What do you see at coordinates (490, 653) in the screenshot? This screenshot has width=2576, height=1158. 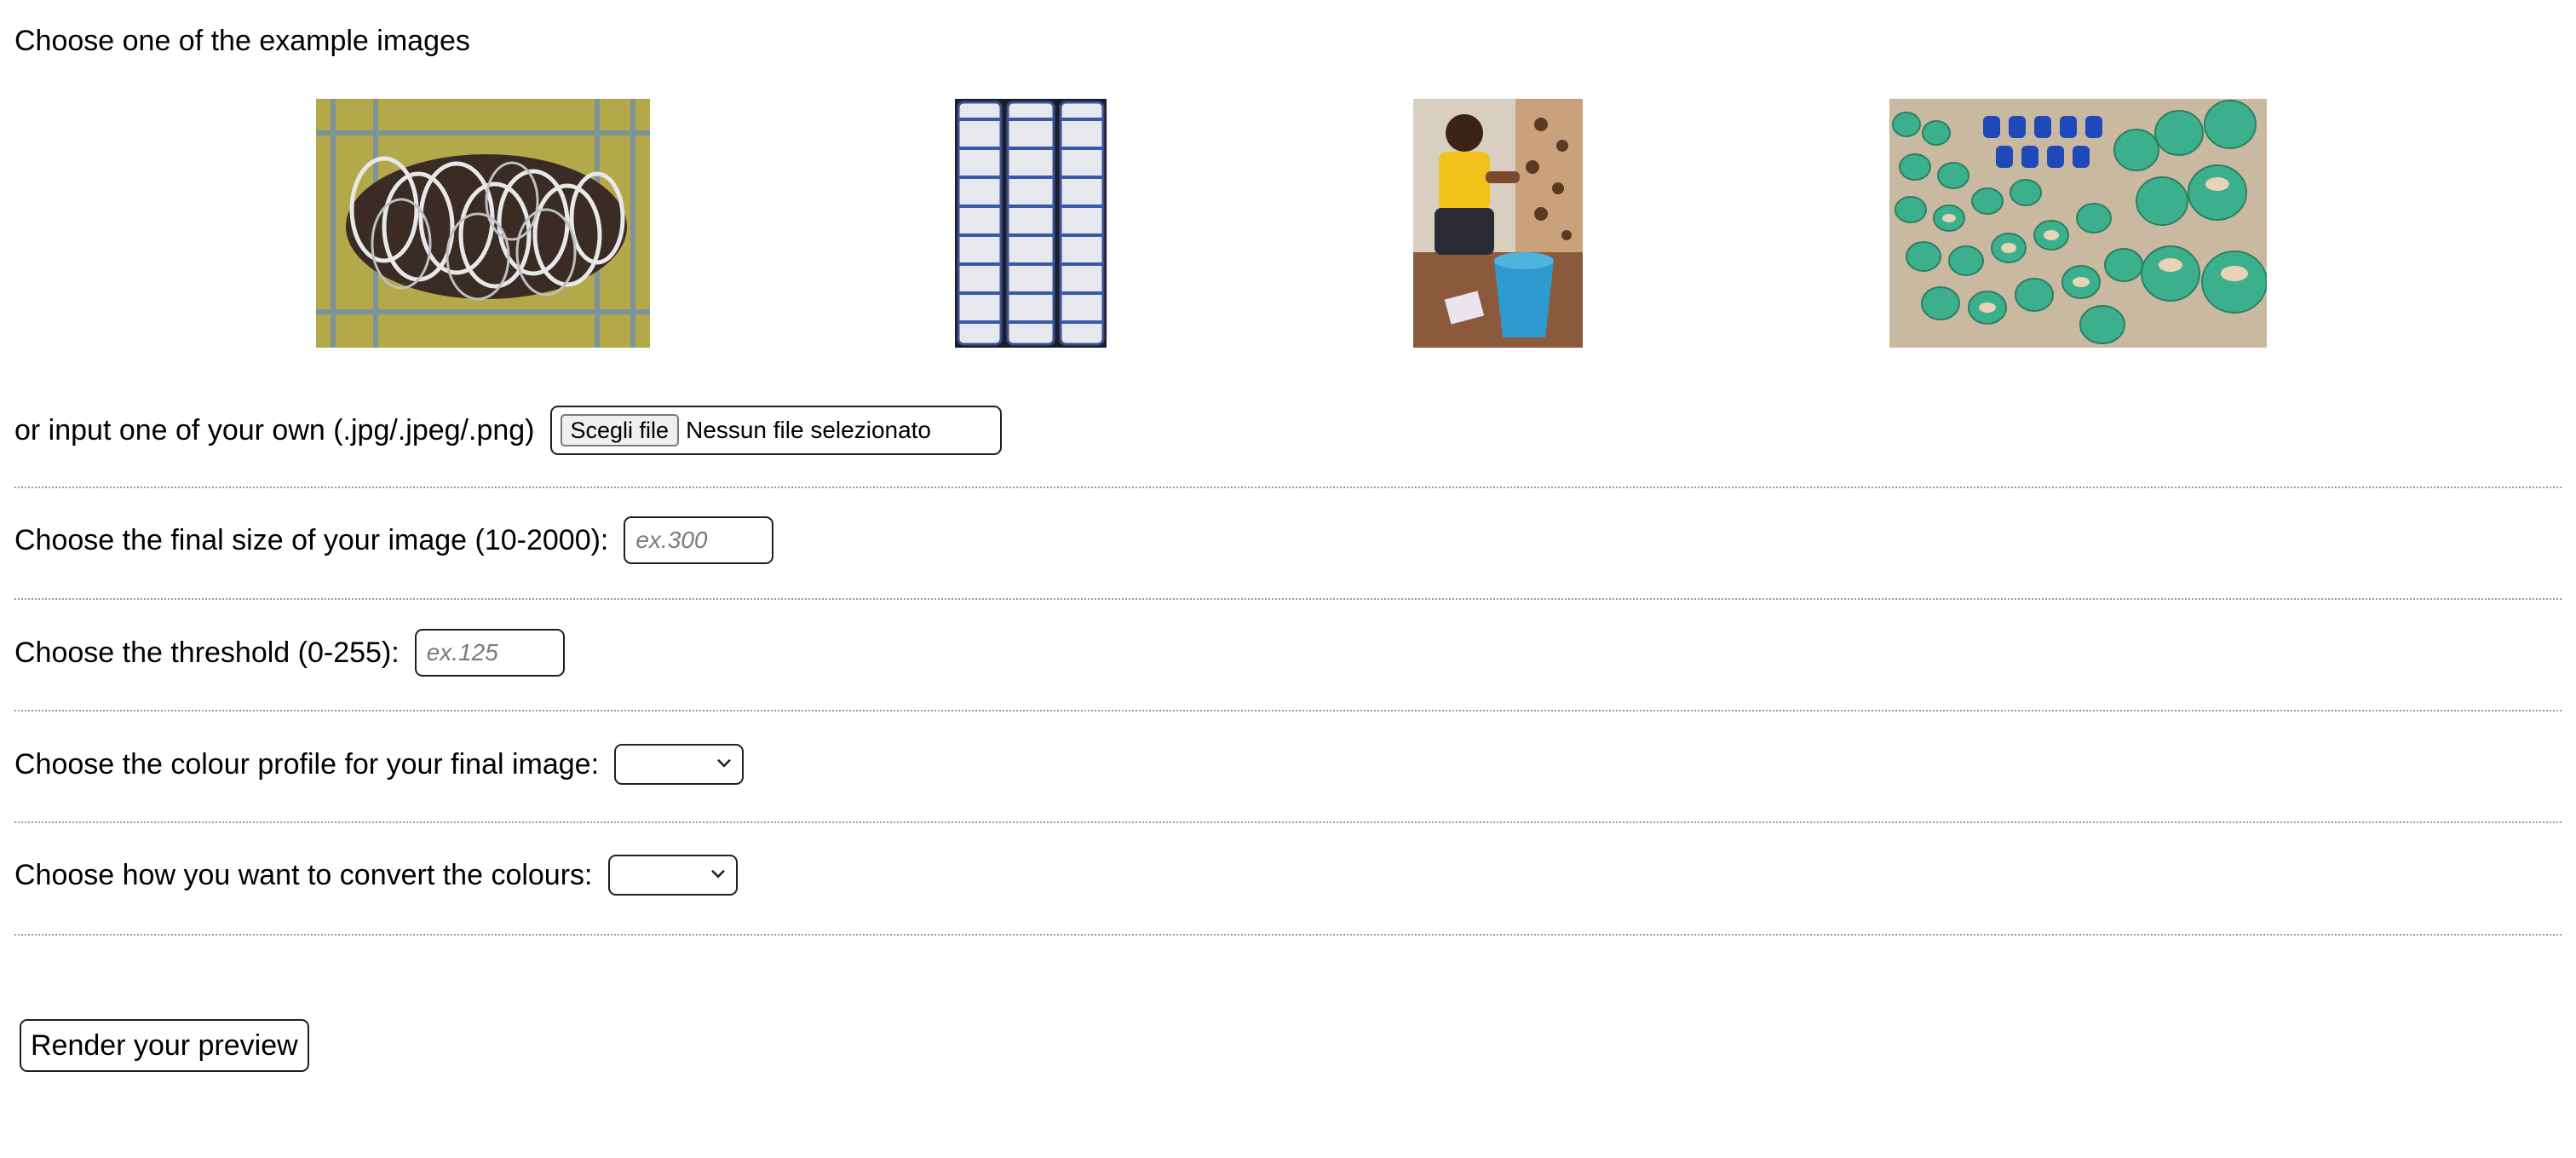 I see `threshold-input` at bounding box center [490, 653].